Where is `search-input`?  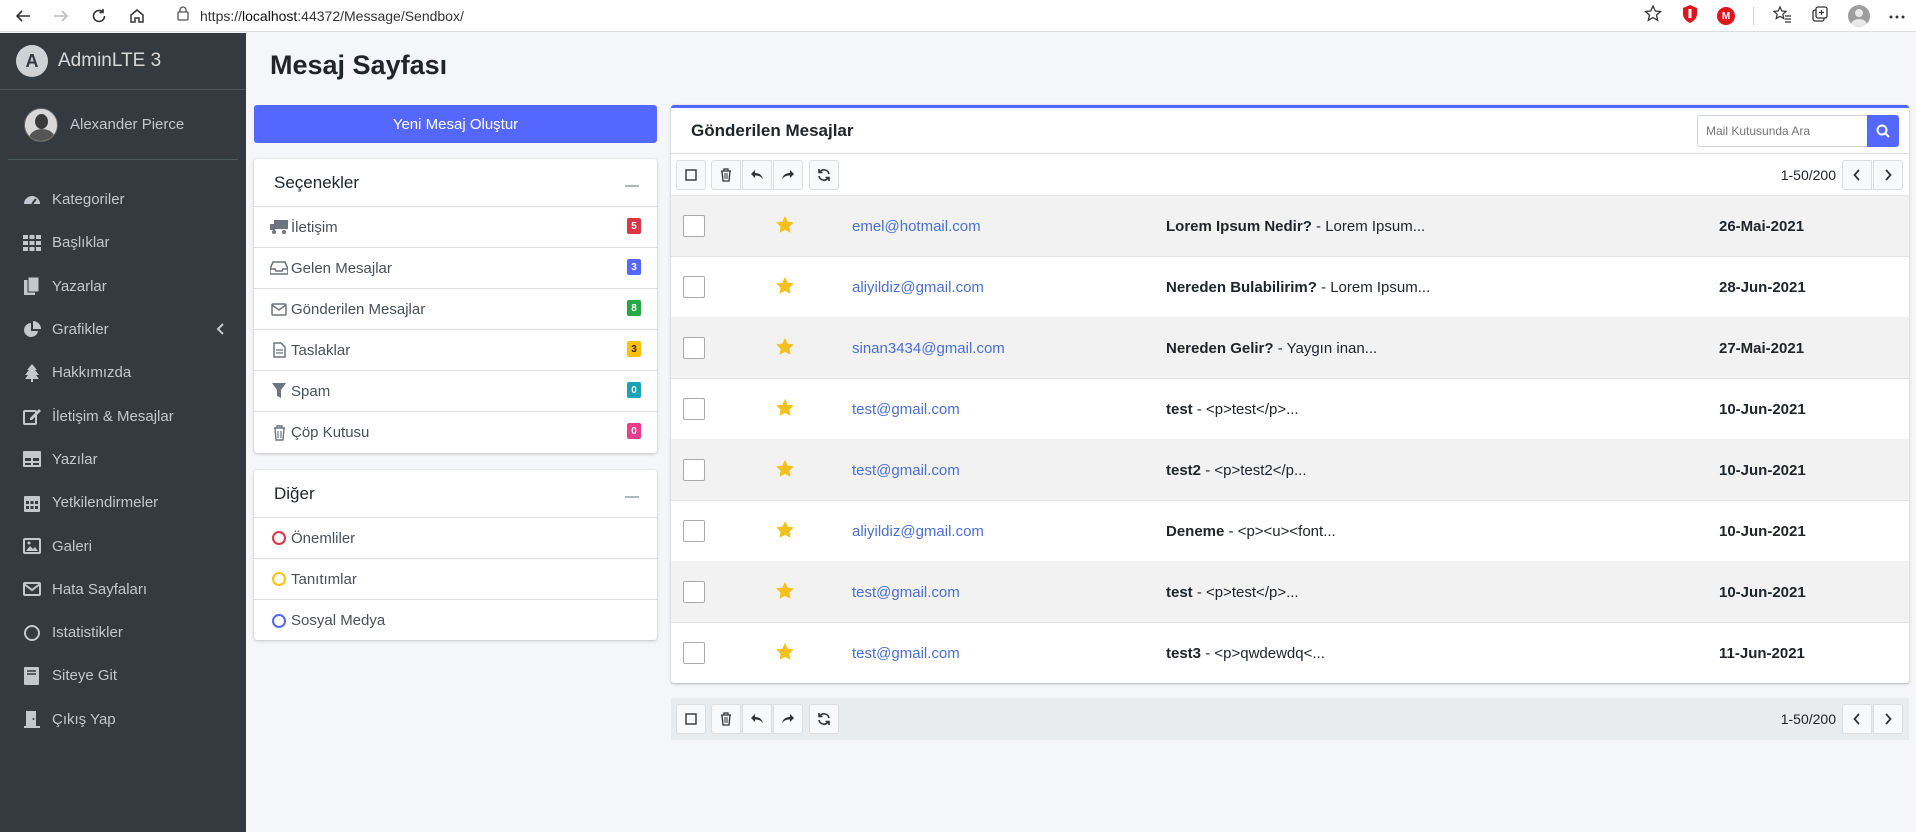
search-input is located at coordinates (1782, 131).